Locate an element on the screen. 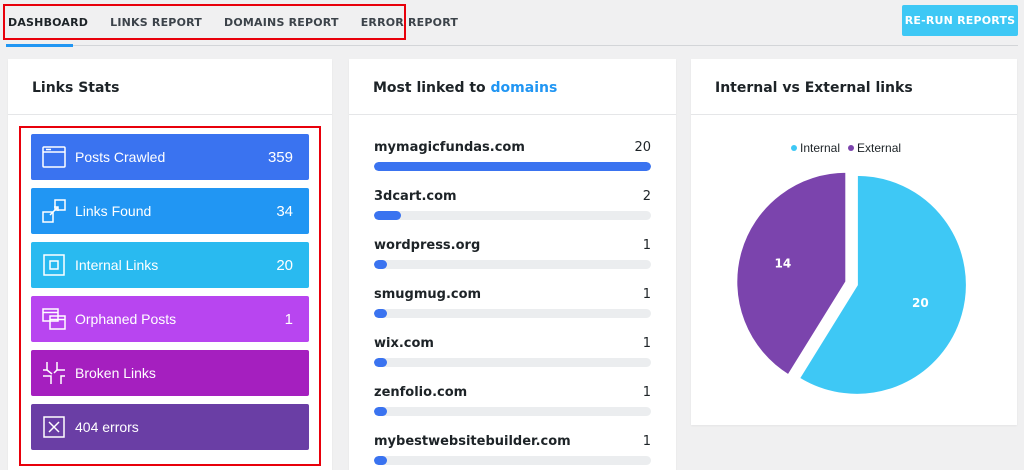 The image size is (1024, 470). stat-internal-links: Internal Links 20 is located at coordinates (170, 265).